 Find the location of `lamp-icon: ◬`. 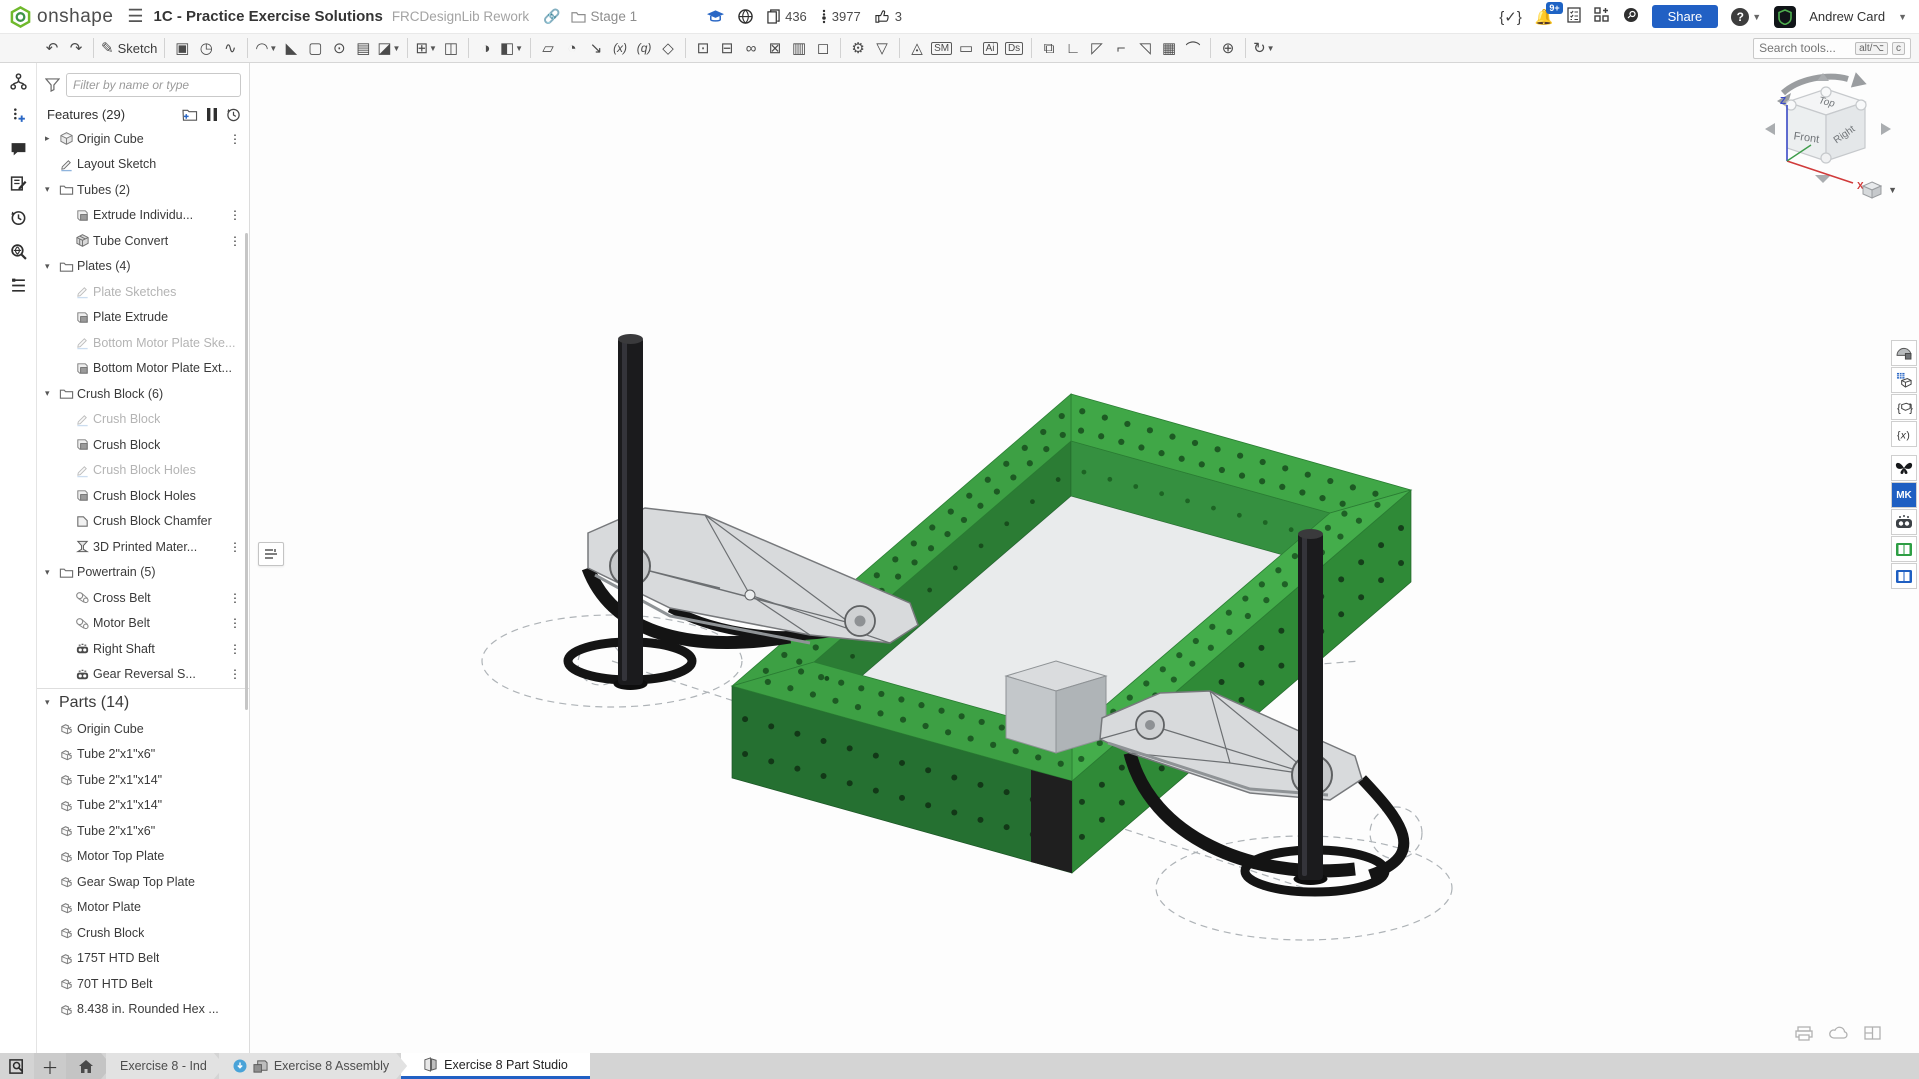

lamp-icon: ◬ is located at coordinates (917, 48).